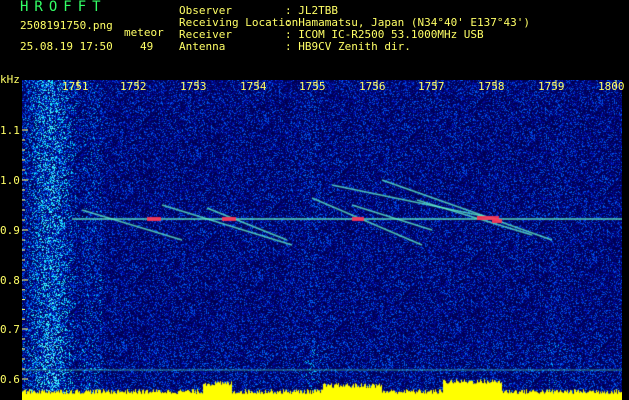 The image size is (629, 400). What do you see at coordinates (75, 86) in the screenshot?
I see `x-tick-label: 1751` at bounding box center [75, 86].